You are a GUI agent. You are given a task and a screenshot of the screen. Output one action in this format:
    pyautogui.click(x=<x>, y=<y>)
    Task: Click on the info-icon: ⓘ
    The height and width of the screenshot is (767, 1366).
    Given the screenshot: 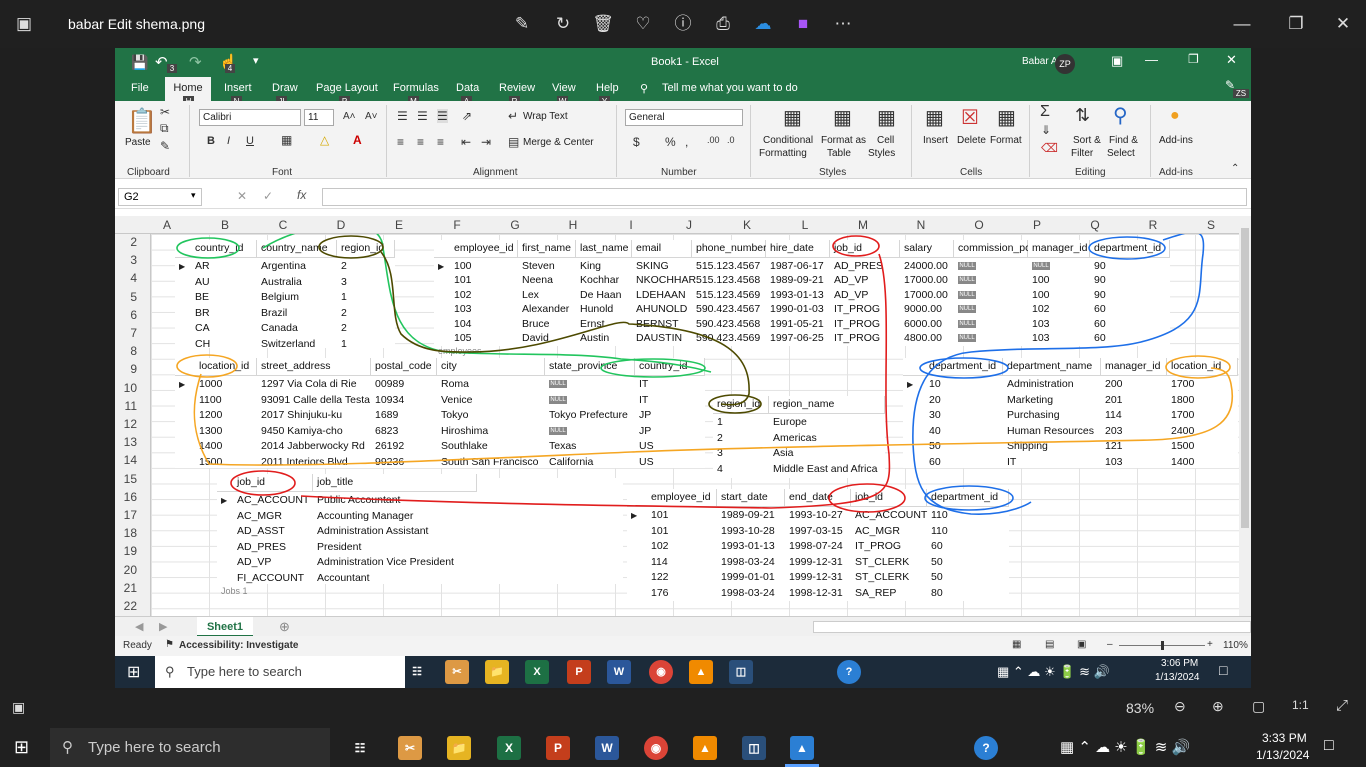 What is the action you would take?
    pyautogui.click(x=683, y=24)
    